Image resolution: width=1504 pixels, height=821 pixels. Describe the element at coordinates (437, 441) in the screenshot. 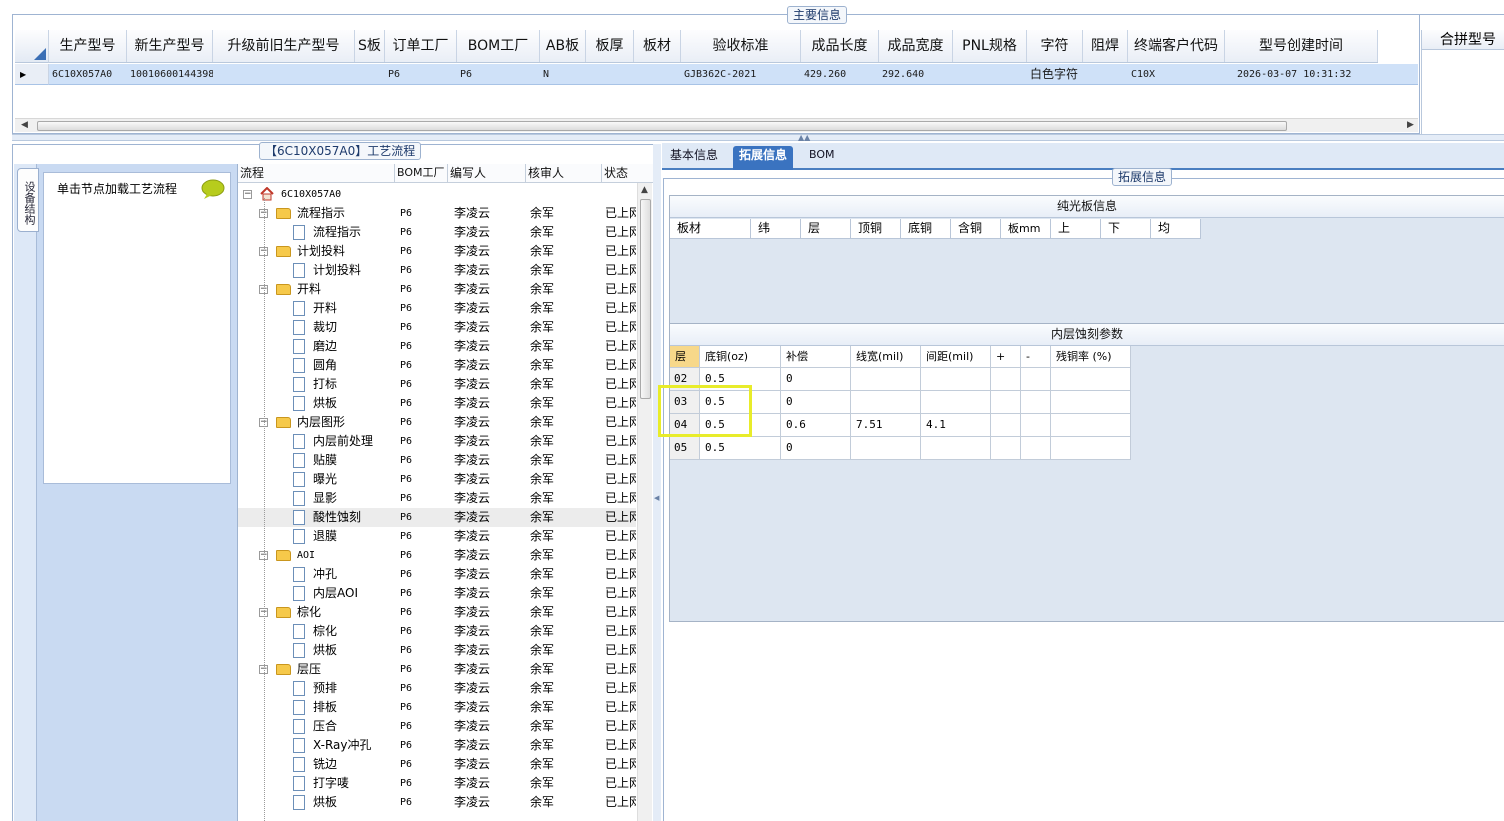

I see `tree-row: 内层前处理 P6 李凌云 余军 已上网` at that location.